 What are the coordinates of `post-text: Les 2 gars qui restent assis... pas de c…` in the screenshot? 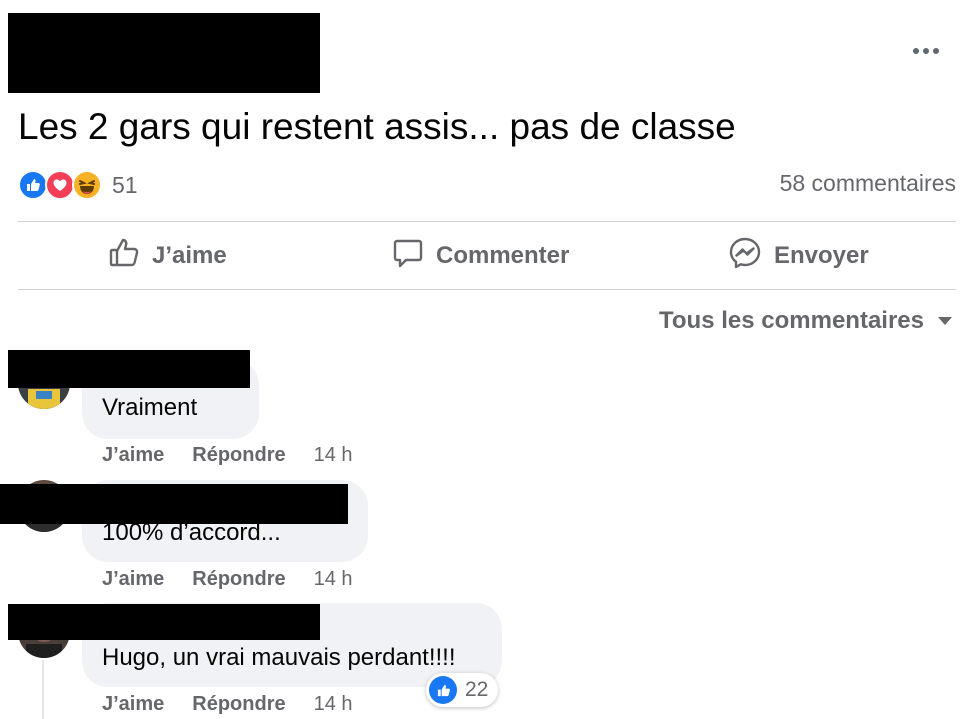 It's located at (377, 126).